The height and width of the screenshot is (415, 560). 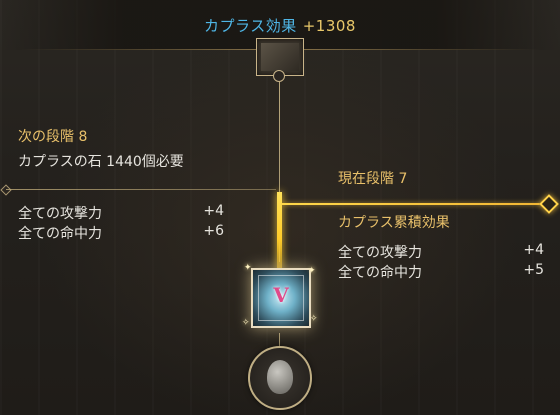 What do you see at coordinates (281, 295) in the screenshot?
I see `v-emblem-icon: V` at bounding box center [281, 295].